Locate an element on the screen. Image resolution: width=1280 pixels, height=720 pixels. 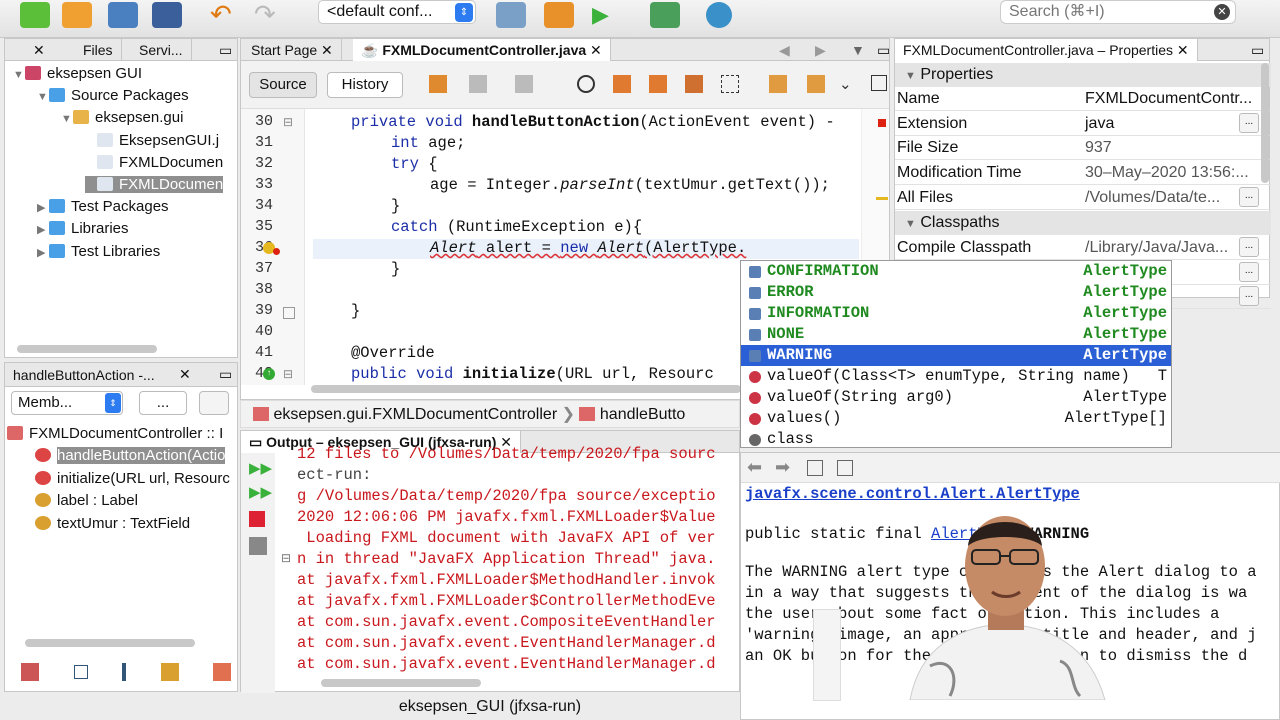
error-marker is located at coordinates (882, 123).